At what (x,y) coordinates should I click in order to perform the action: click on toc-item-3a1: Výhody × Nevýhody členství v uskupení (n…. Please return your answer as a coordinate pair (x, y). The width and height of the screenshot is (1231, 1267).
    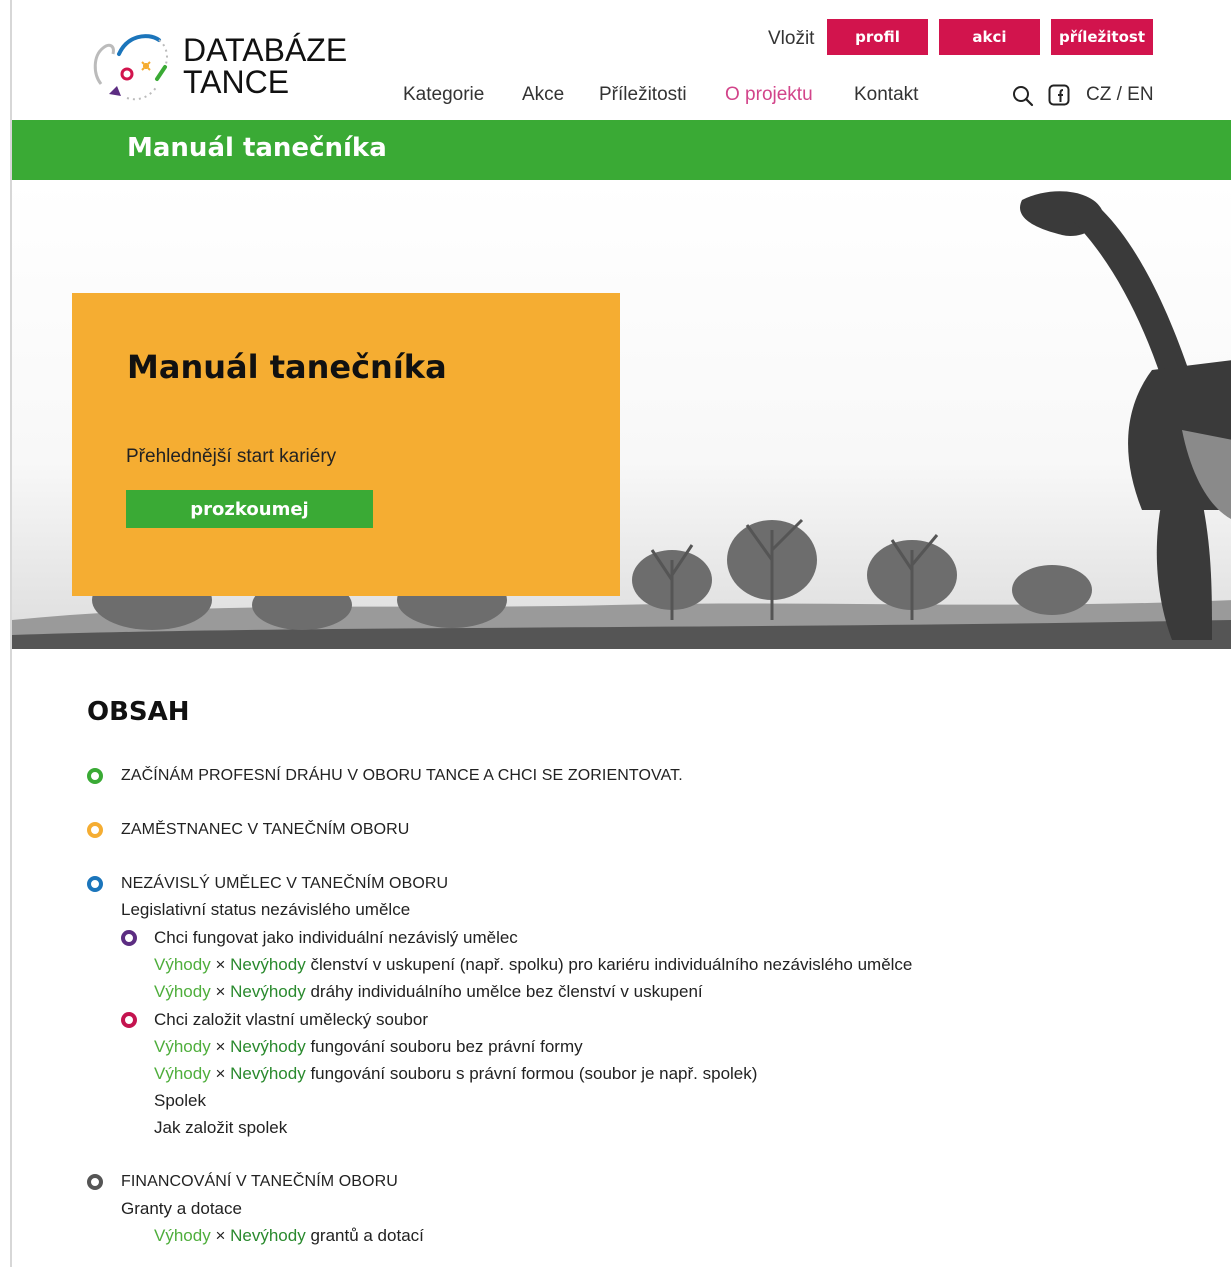
    Looking at the image, I should click on (533, 965).